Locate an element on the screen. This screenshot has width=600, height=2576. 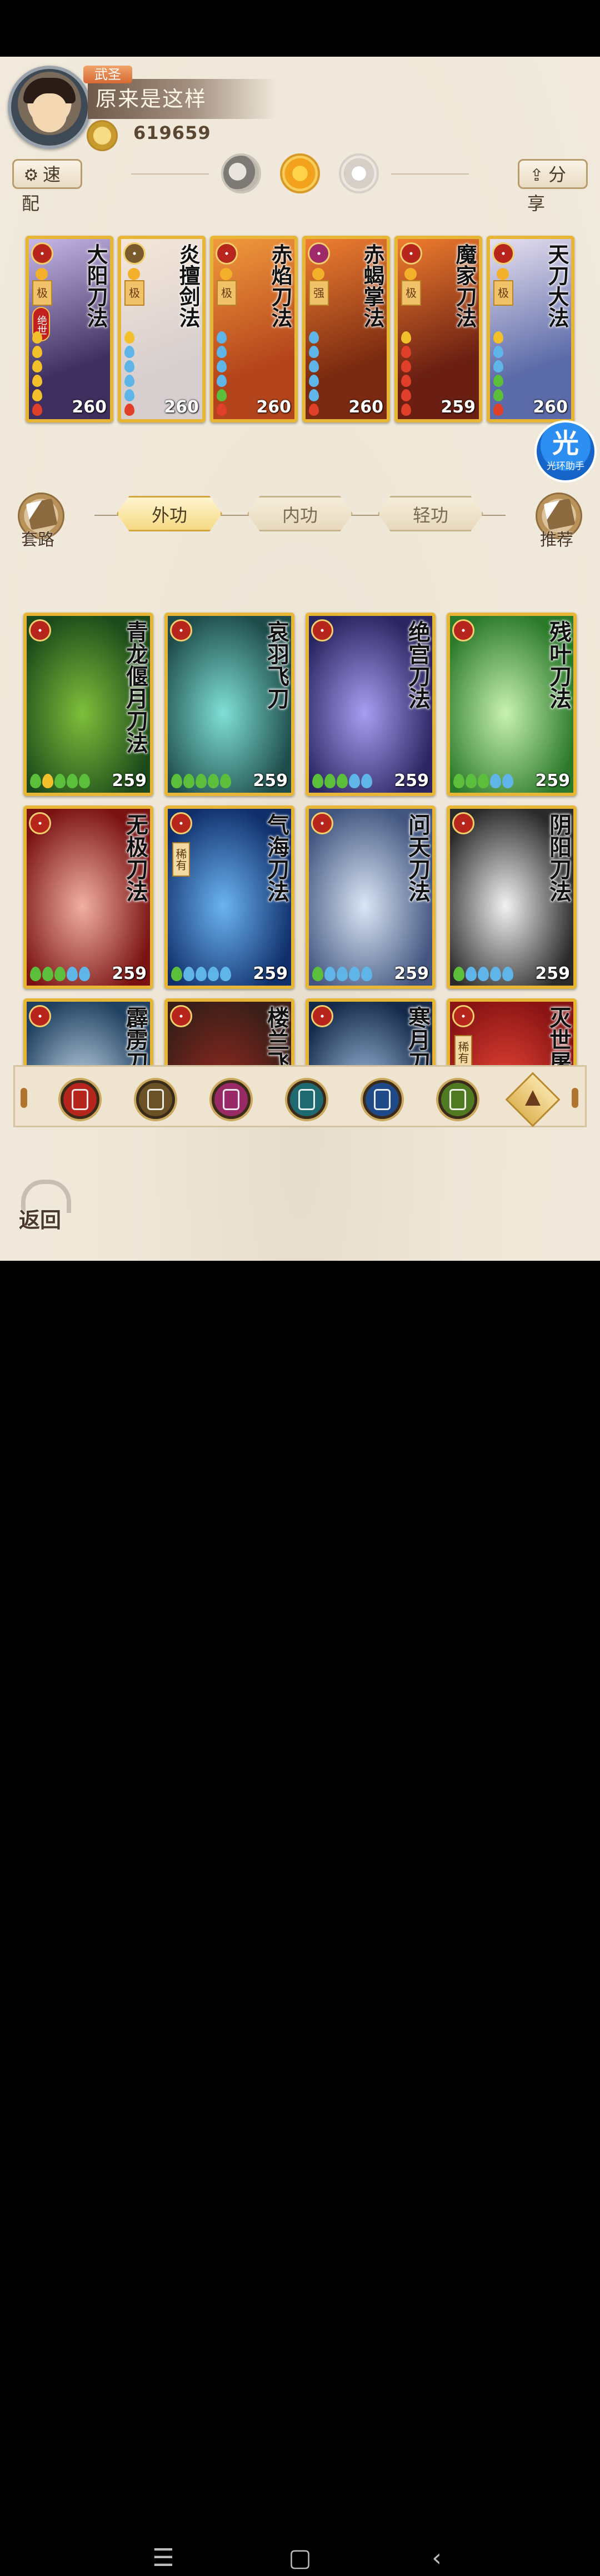
skill-card: 稀有 气海刀法 259 is located at coordinates (229, 897).